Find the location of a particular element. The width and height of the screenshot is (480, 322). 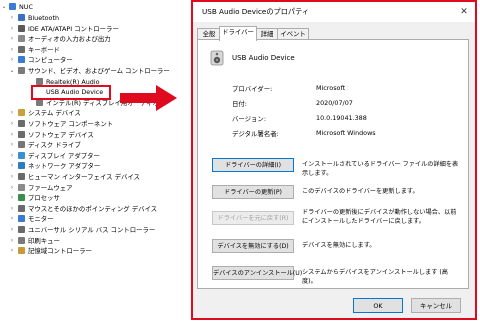

ok-button: OK is located at coordinates (378, 305).